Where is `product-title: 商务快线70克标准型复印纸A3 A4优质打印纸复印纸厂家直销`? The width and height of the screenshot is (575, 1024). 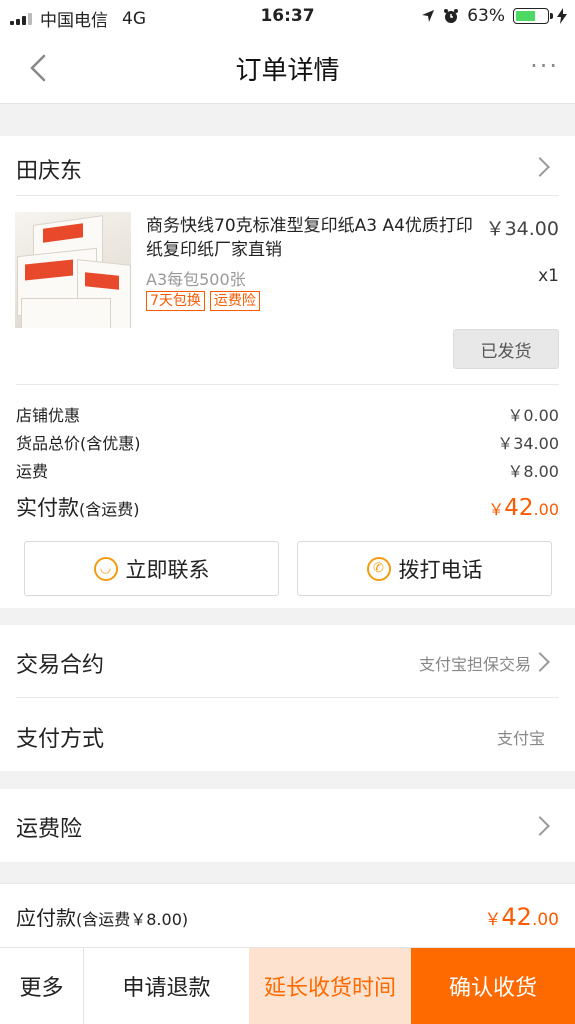 product-title: 商务快线70克标准型复印纸A3 A4优质打印纸复印纸厂家直销 is located at coordinates (312, 238).